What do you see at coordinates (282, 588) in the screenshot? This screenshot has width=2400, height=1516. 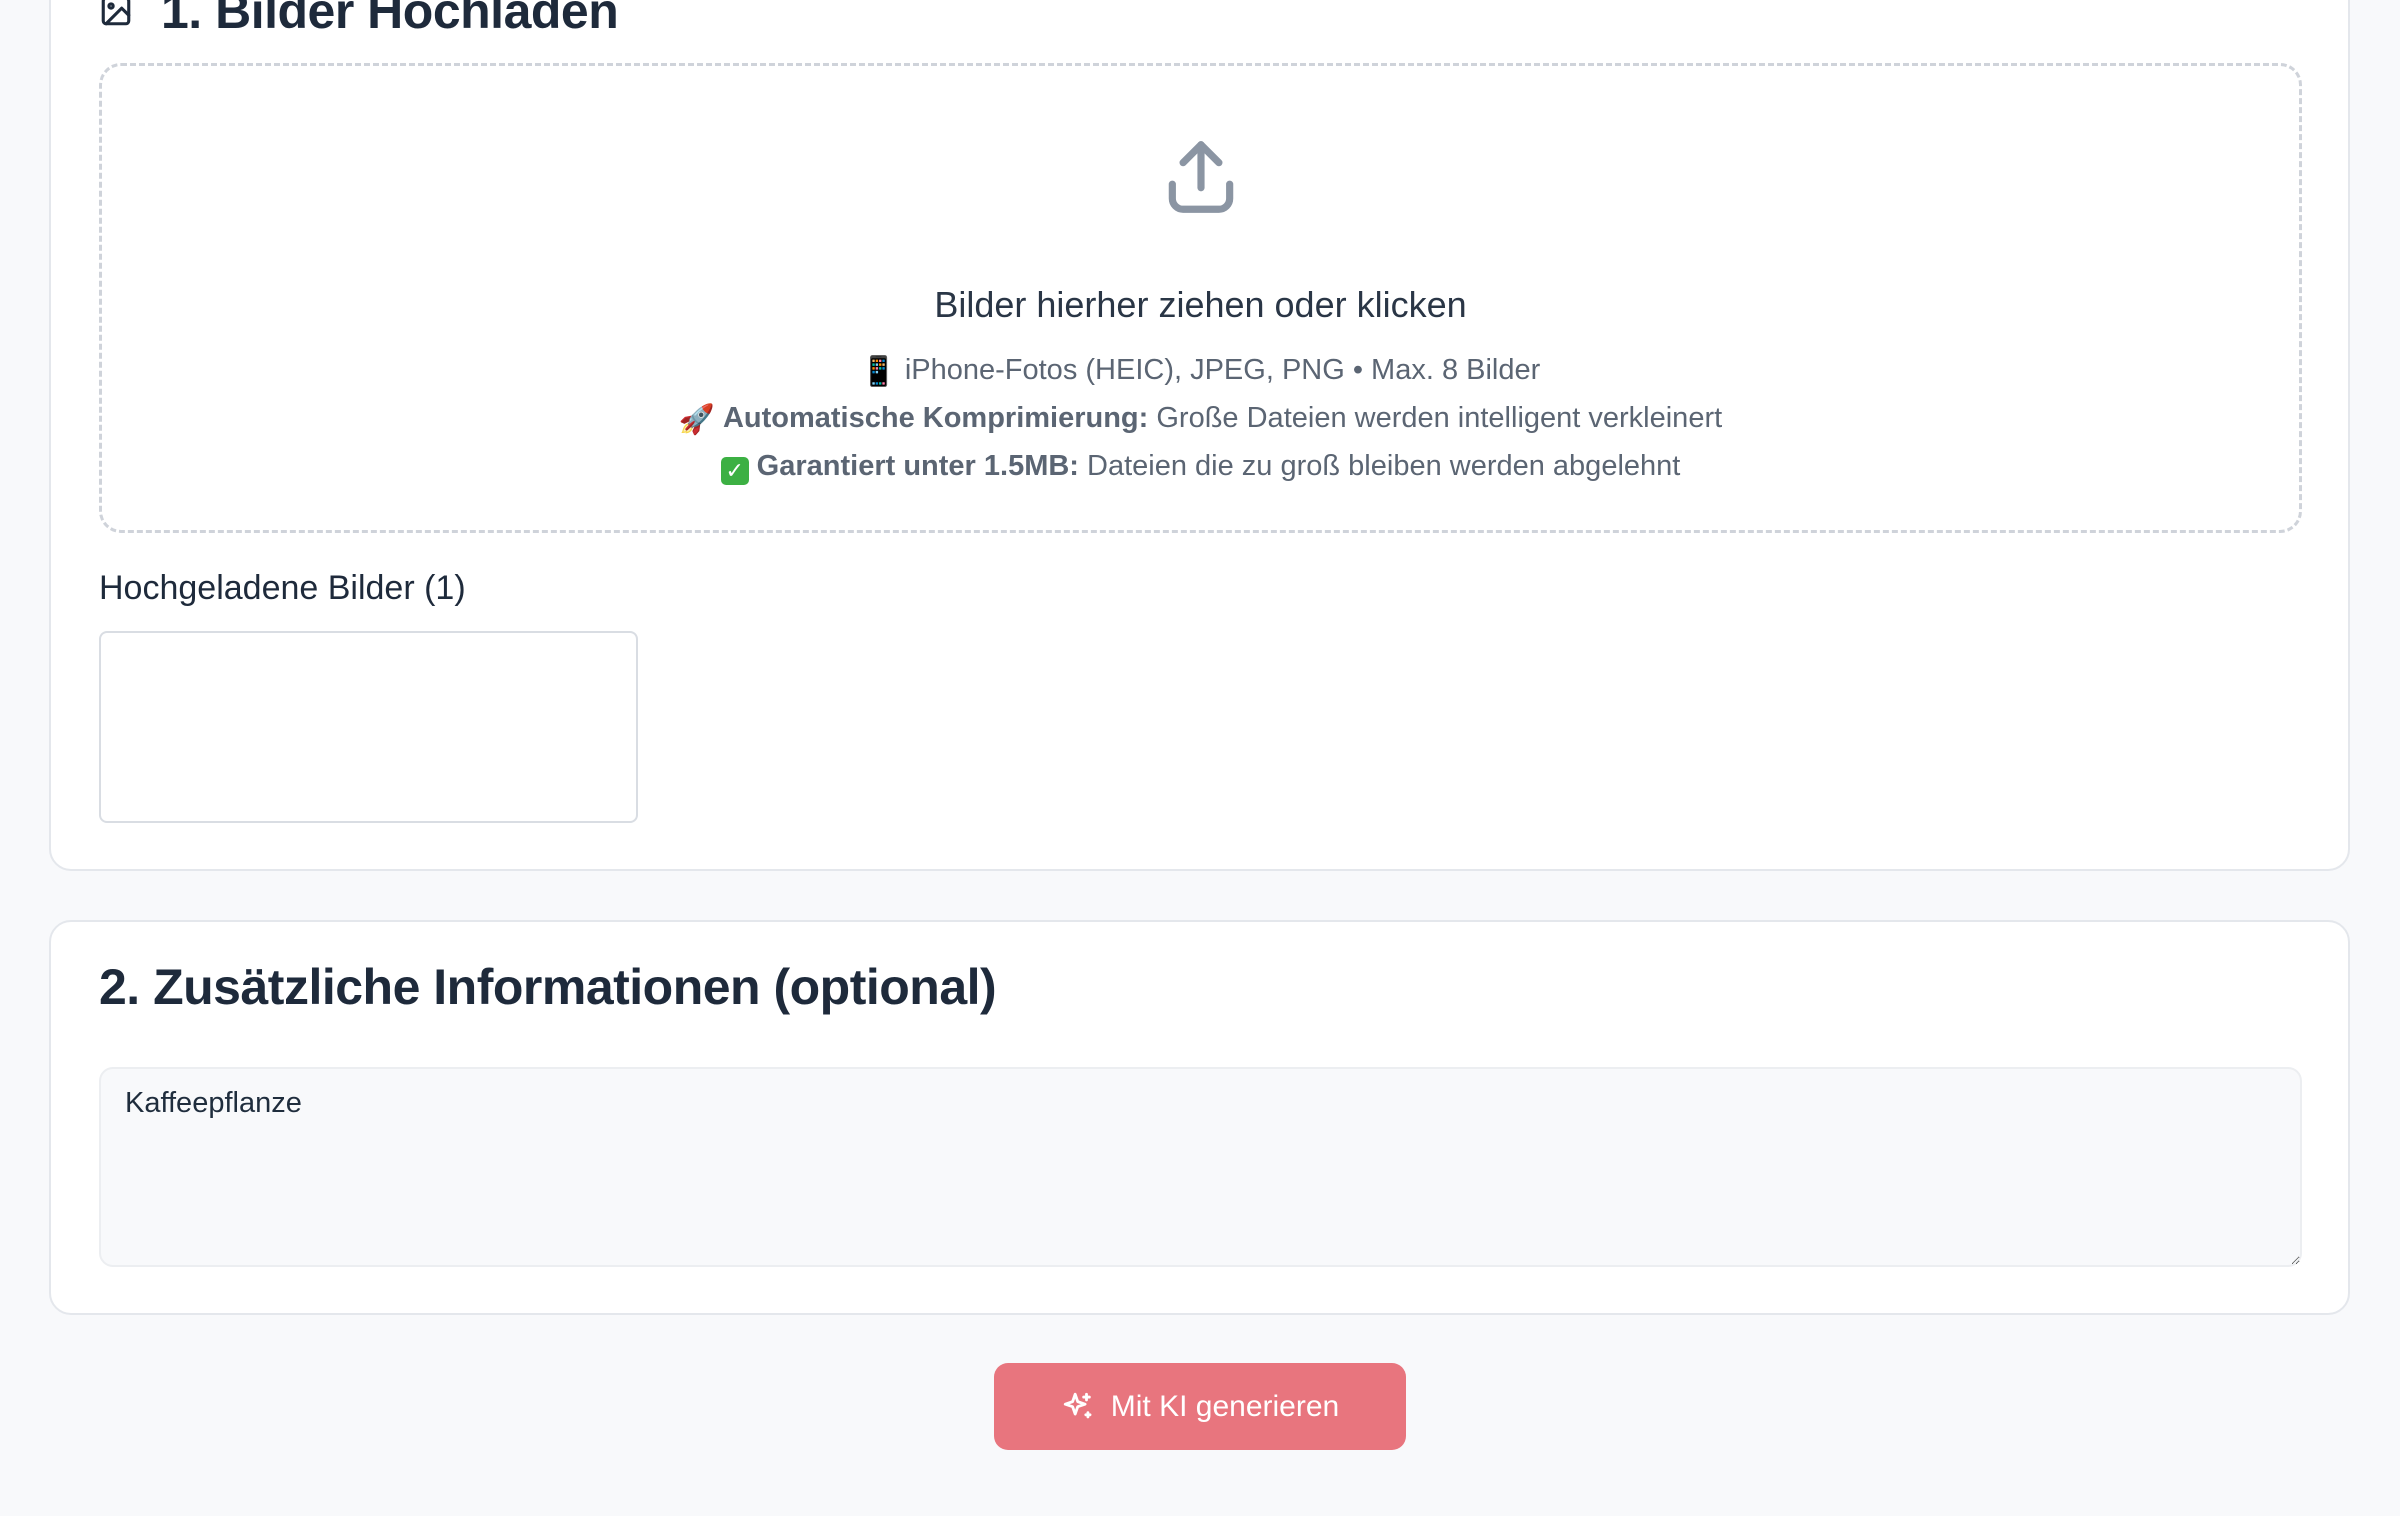 I see `uploaded-images-label: Hochgeladene Bilder (1)` at bounding box center [282, 588].